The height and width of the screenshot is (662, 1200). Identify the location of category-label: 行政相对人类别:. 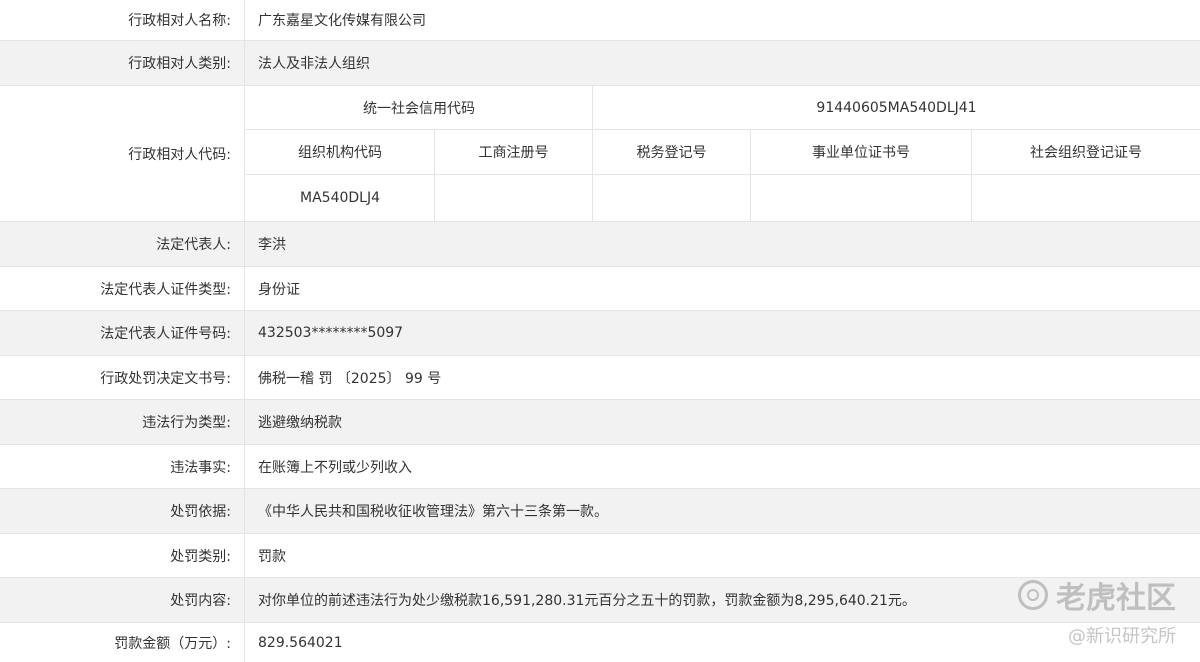
(122, 63).